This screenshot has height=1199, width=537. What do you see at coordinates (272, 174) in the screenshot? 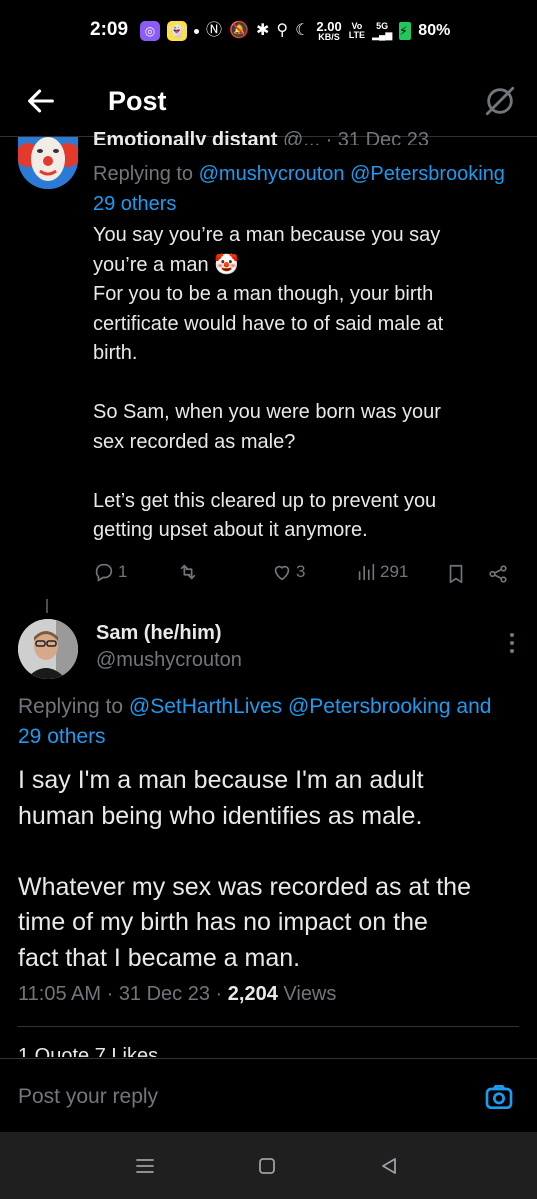
I see `mention-link: @mushycrouton` at bounding box center [272, 174].